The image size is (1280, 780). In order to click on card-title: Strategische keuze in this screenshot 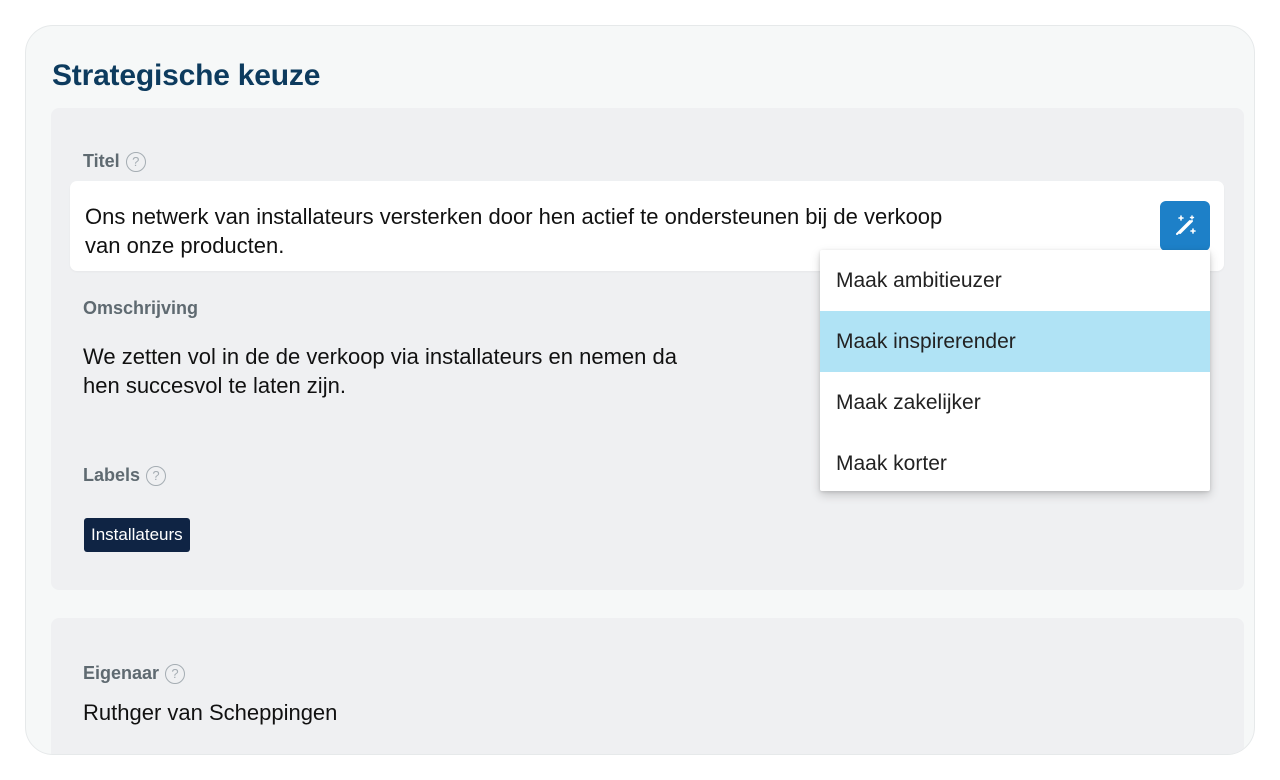, I will do `click(186, 75)`.